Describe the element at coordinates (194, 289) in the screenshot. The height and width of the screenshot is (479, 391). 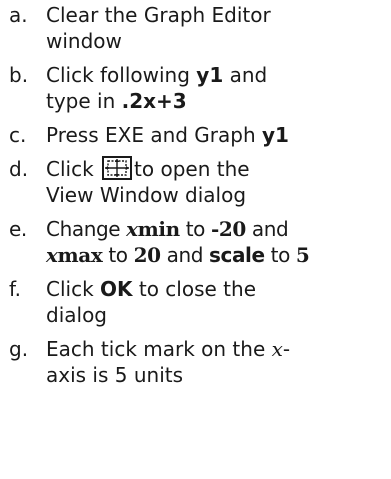
I see `step-text: to close the` at that location.